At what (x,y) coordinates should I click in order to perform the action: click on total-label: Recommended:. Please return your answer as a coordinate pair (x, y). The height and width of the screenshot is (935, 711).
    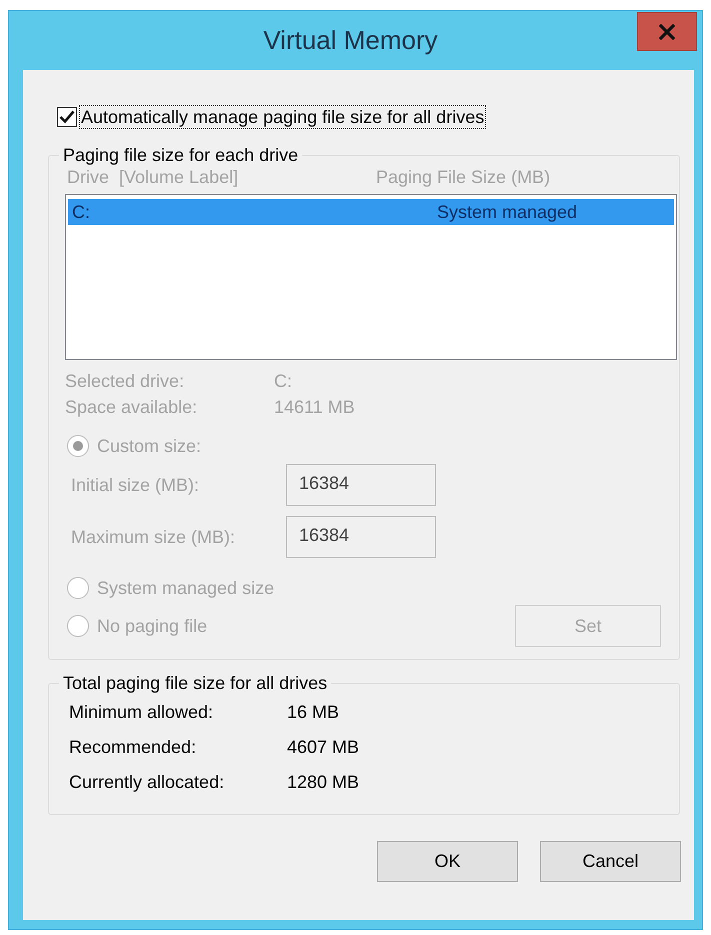
    Looking at the image, I should click on (133, 747).